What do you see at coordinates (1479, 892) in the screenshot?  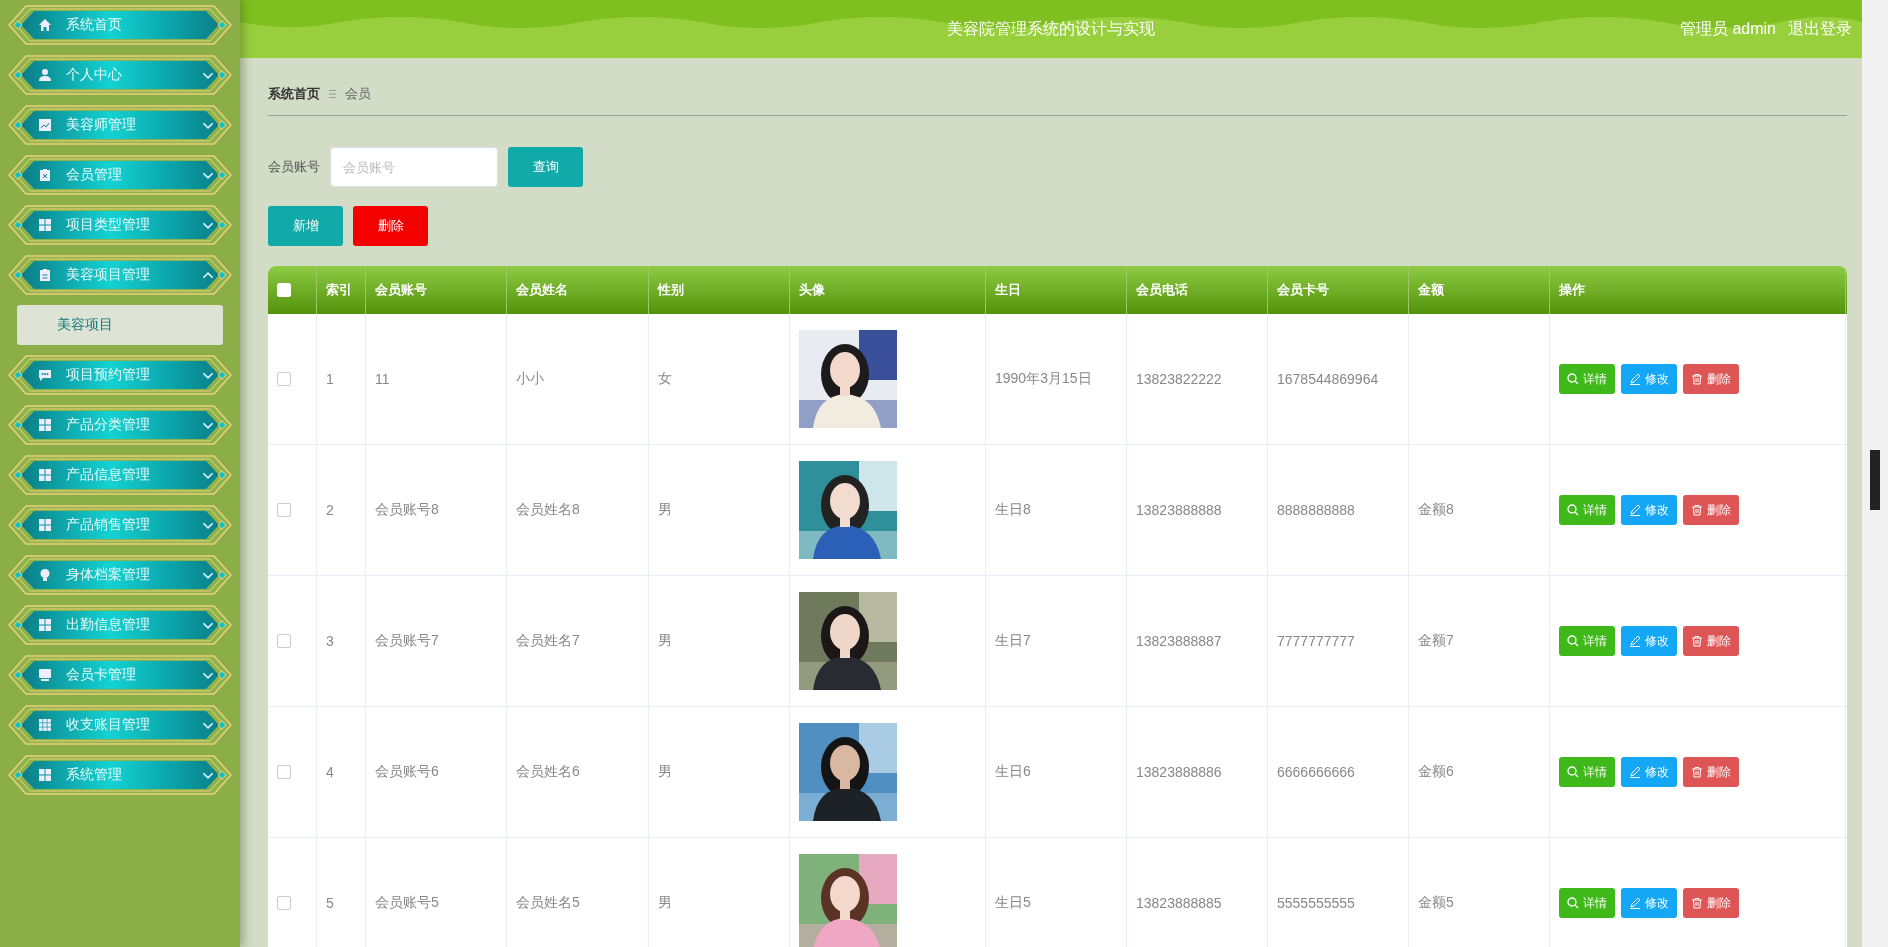 I see `amount-cell: 金额5` at bounding box center [1479, 892].